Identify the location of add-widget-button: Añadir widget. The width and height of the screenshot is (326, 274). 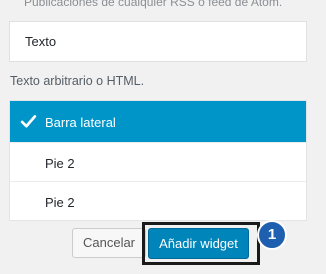
(198, 243).